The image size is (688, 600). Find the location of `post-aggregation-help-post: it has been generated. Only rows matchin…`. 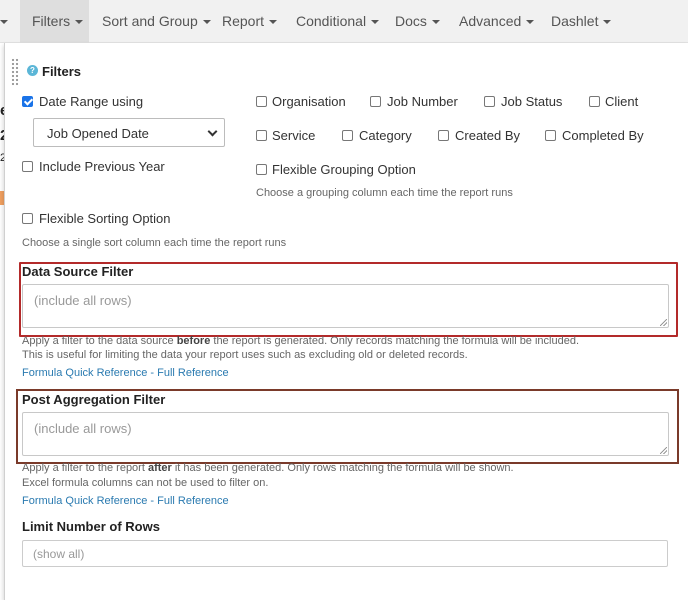

post-aggregation-help-post: it has been generated. Only rows matchin… is located at coordinates (342, 468).